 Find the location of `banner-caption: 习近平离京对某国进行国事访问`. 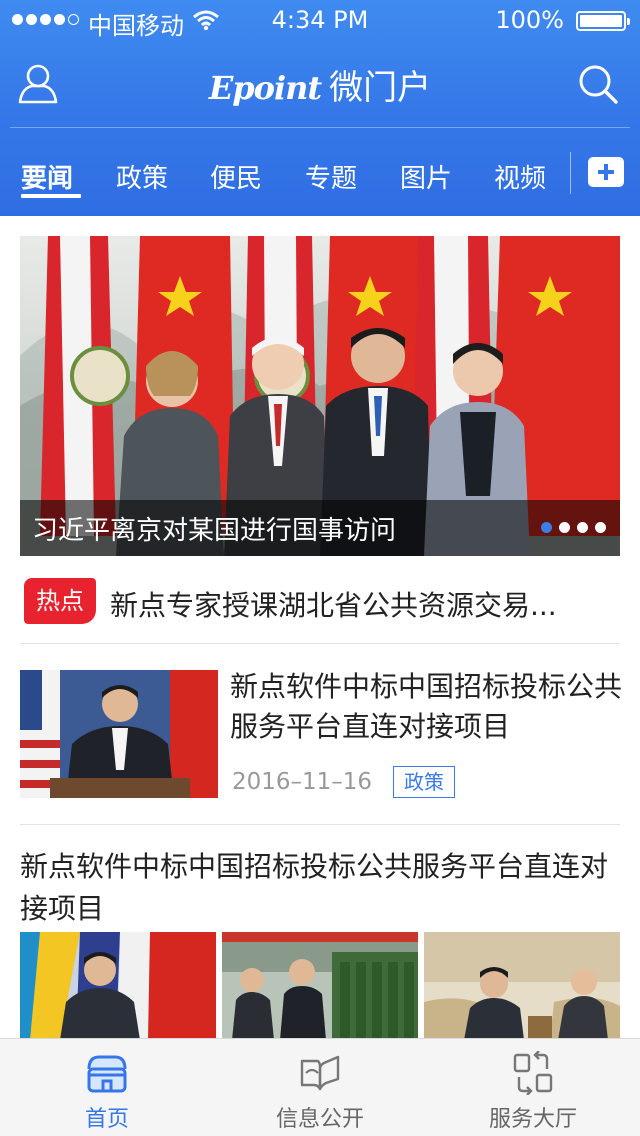

banner-caption: 习近平离京对某国进行国事访问 is located at coordinates (320, 528).